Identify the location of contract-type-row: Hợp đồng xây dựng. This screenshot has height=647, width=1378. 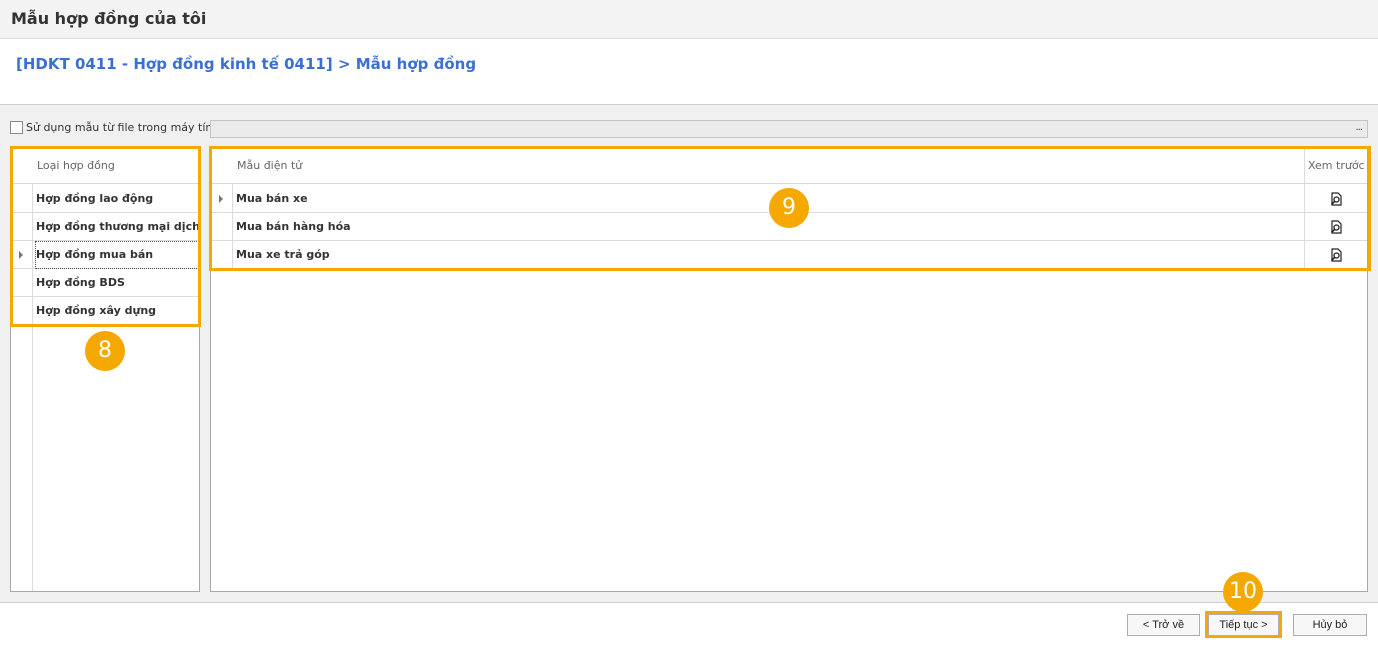
(105, 311).